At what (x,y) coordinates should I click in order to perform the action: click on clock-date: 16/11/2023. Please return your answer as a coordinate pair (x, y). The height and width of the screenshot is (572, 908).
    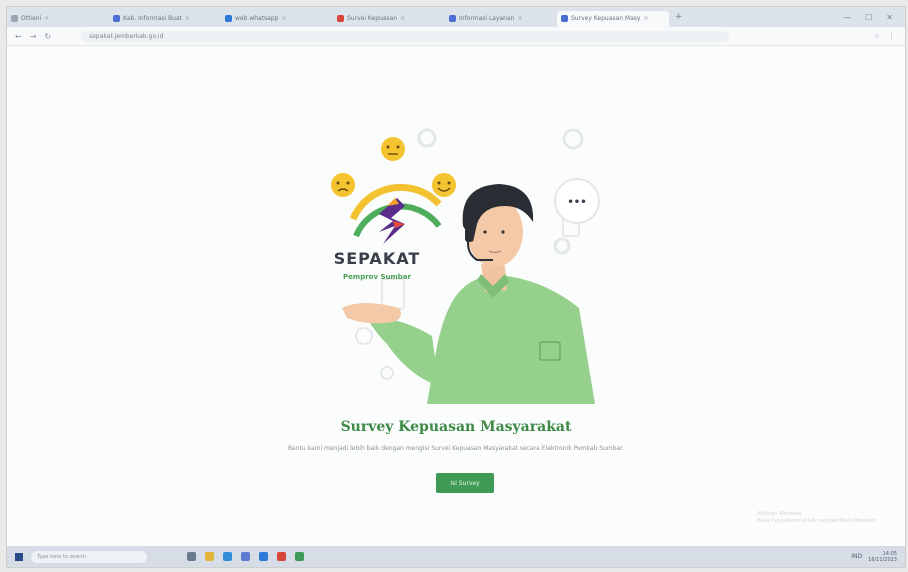
    Looking at the image, I should click on (882, 559).